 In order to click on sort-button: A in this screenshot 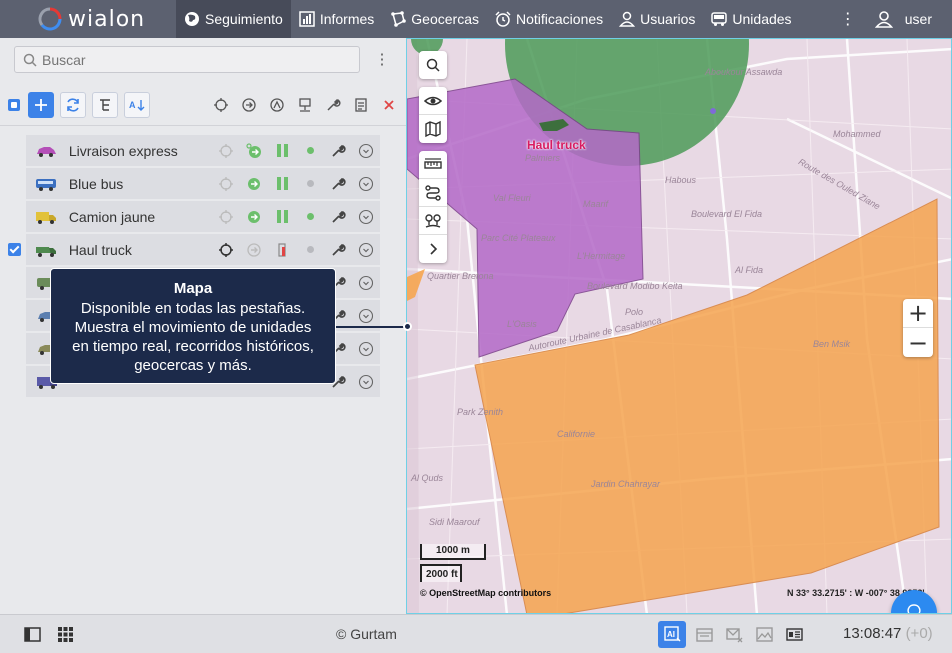, I will do `click(137, 105)`.